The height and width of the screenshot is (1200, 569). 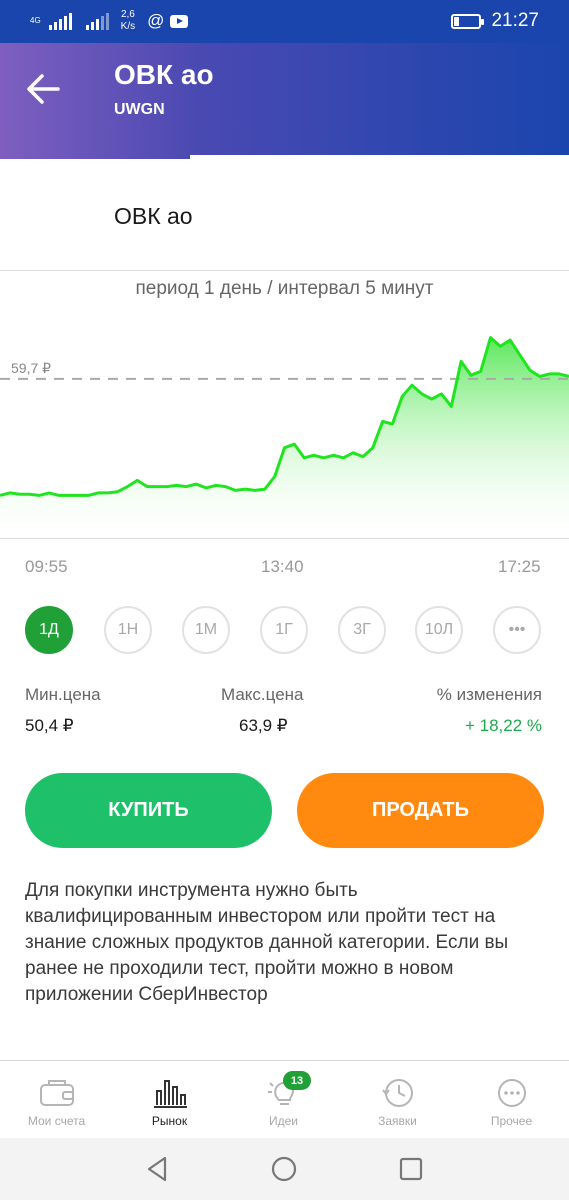 What do you see at coordinates (49, 630) in the screenshot?
I see `period-button-1d: 1Д` at bounding box center [49, 630].